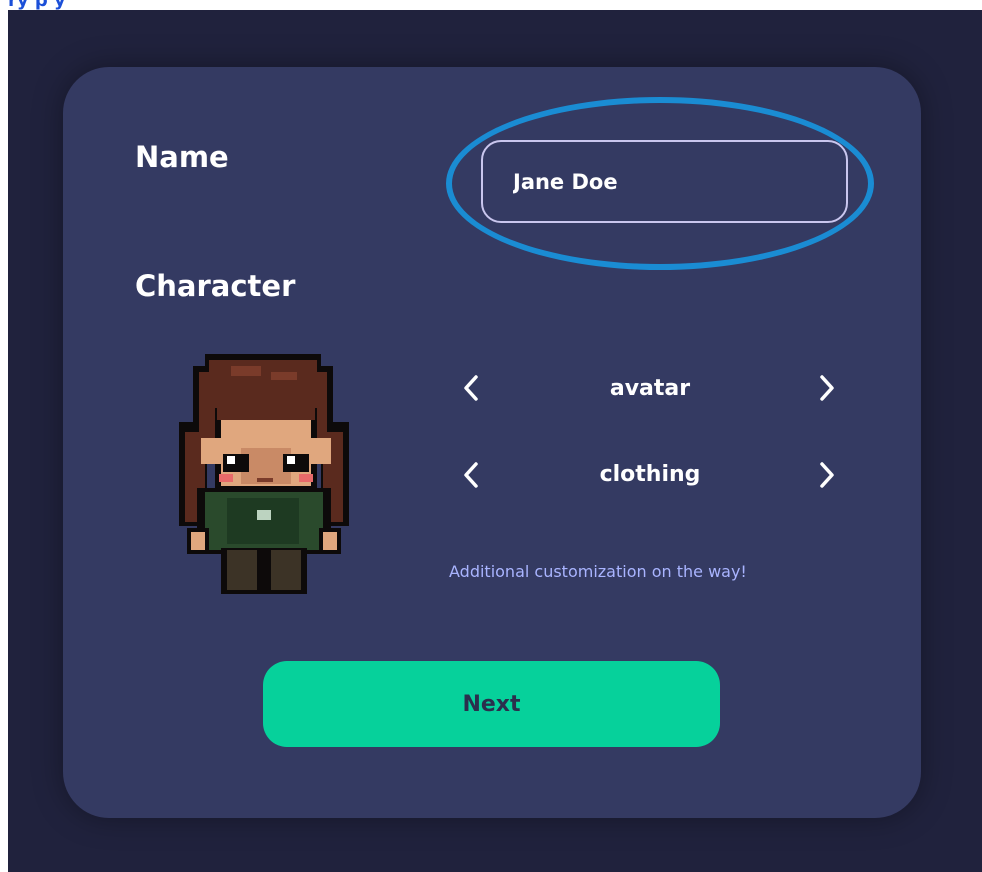  I want to click on avatar-option-label: avatar, so click(650, 388).